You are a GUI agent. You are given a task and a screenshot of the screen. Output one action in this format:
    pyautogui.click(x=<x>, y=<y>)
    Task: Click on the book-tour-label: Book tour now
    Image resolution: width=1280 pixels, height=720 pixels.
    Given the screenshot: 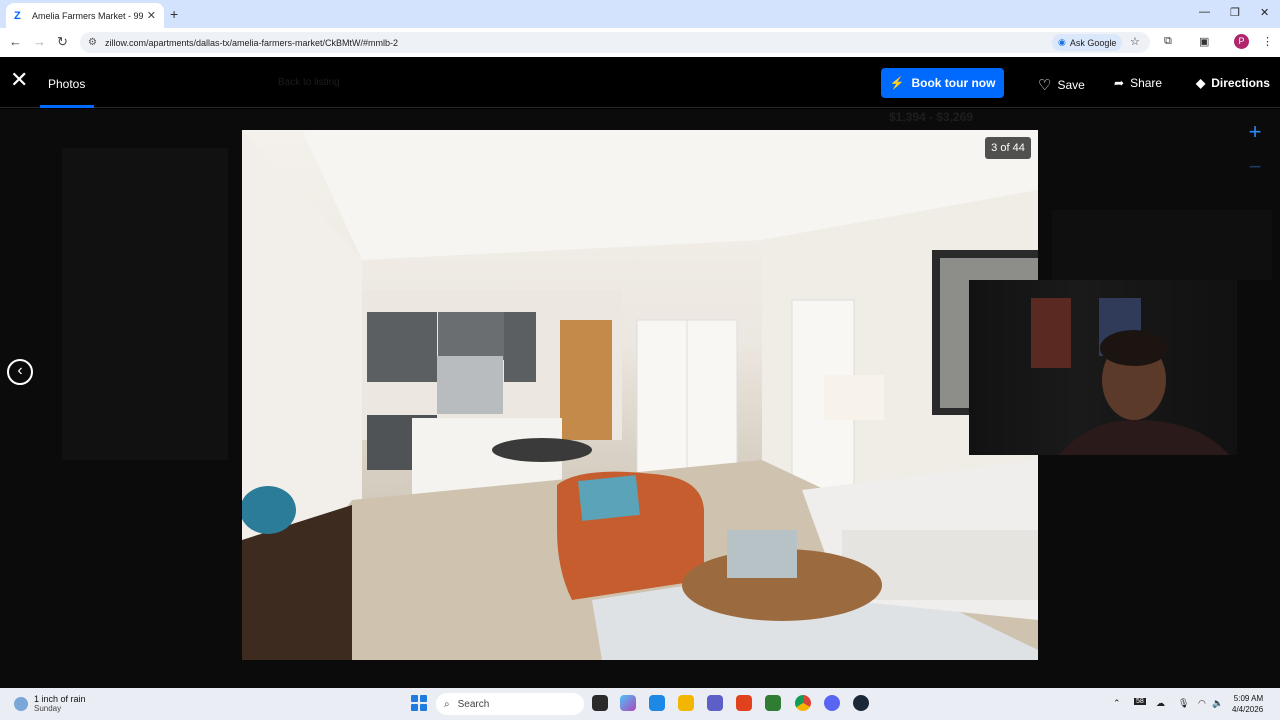 What is the action you would take?
    pyautogui.click(x=953, y=83)
    